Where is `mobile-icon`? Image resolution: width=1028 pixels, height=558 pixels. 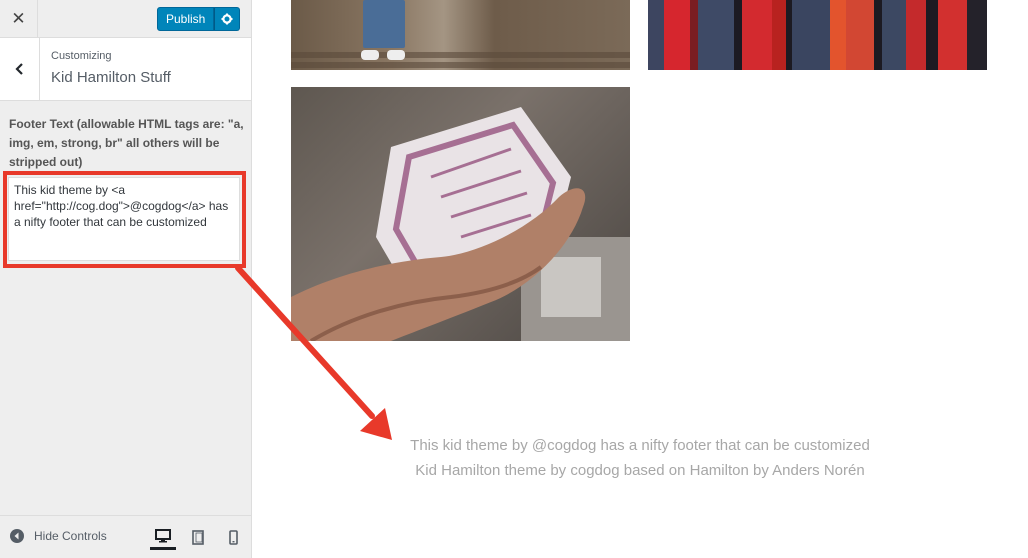
mobile-icon is located at coordinates (233, 537).